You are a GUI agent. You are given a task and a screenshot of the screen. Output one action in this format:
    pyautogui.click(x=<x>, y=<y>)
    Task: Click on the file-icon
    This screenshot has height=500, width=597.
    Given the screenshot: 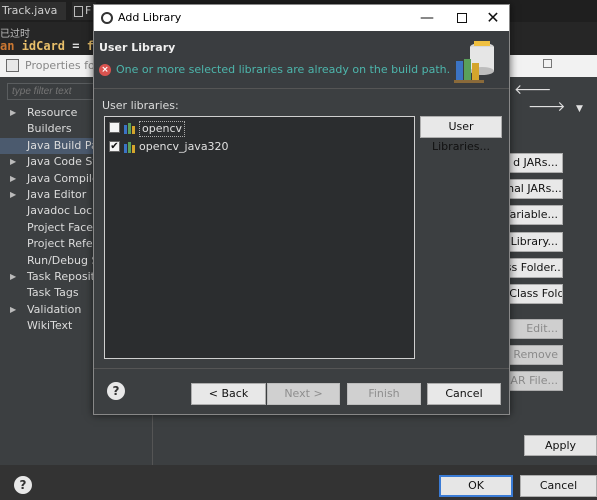 What is the action you would take?
    pyautogui.click(x=78, y=11)
    